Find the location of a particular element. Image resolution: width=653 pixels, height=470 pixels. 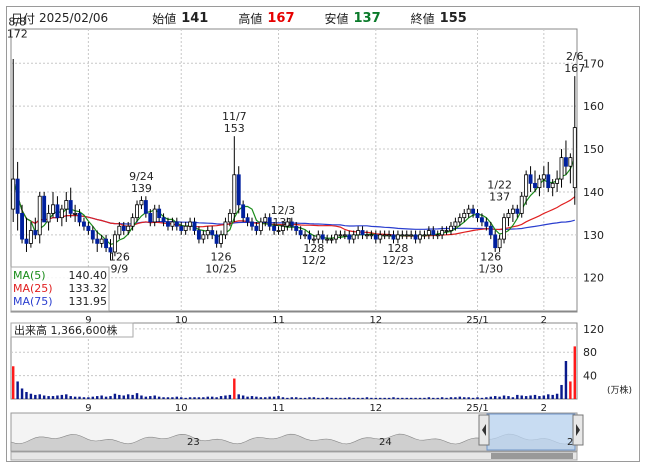

volume-x-tick-label: 9 is located at coordinates (88, 408).